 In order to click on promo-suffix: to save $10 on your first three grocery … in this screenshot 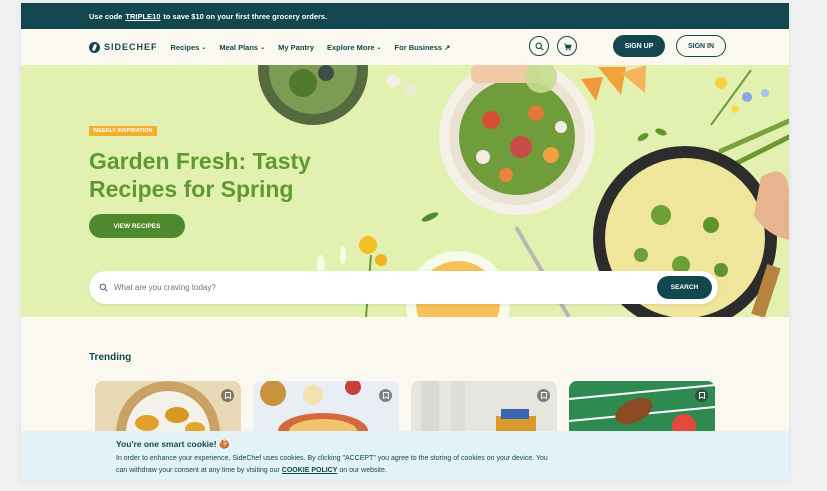, I will do `click(245, 16)`.